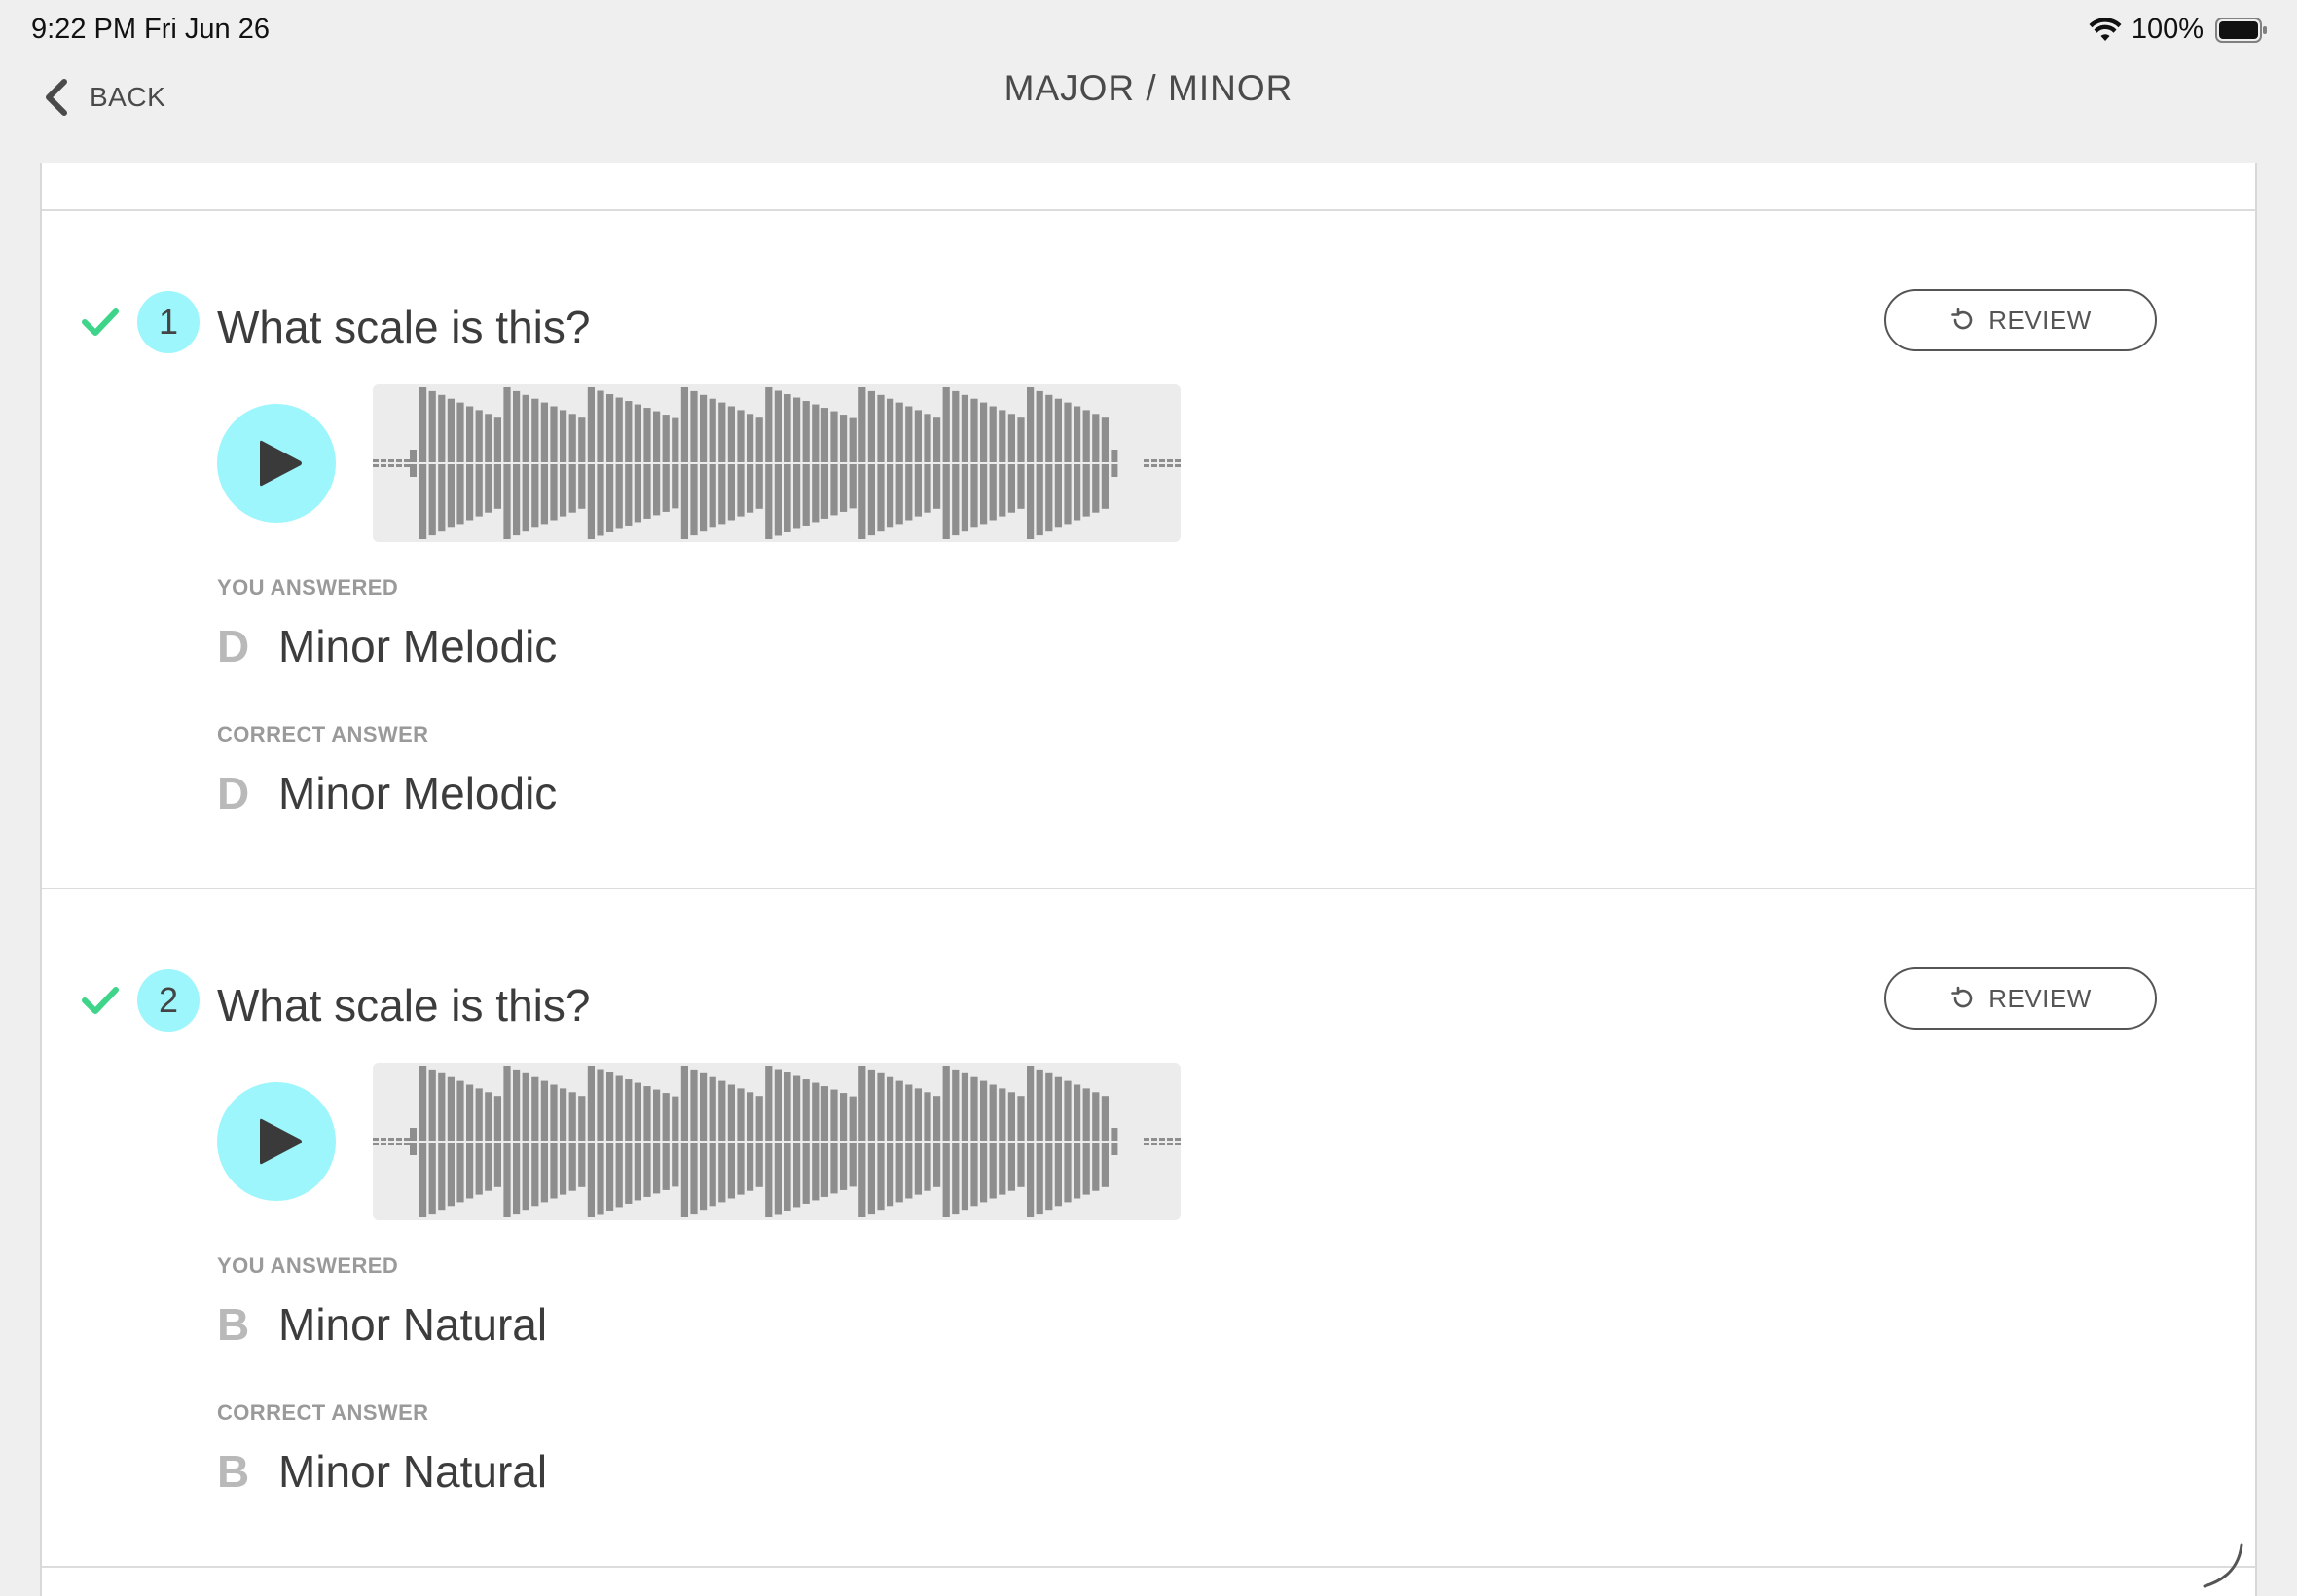 The width and height of the screenshot is (2297, 1596). I want to click on status-bar: 9:22 PM Fri Jun 26 100%, so click(1148, 30).